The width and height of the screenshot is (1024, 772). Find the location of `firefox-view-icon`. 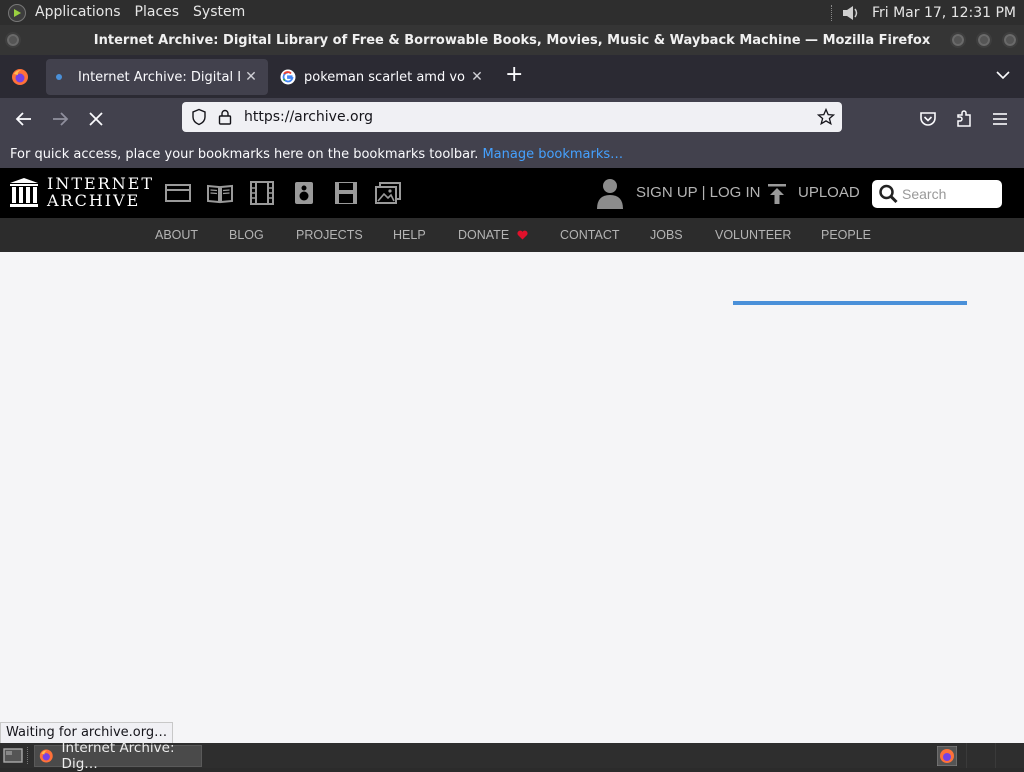

firefox-view-icon is located at coordinates (20, 77).